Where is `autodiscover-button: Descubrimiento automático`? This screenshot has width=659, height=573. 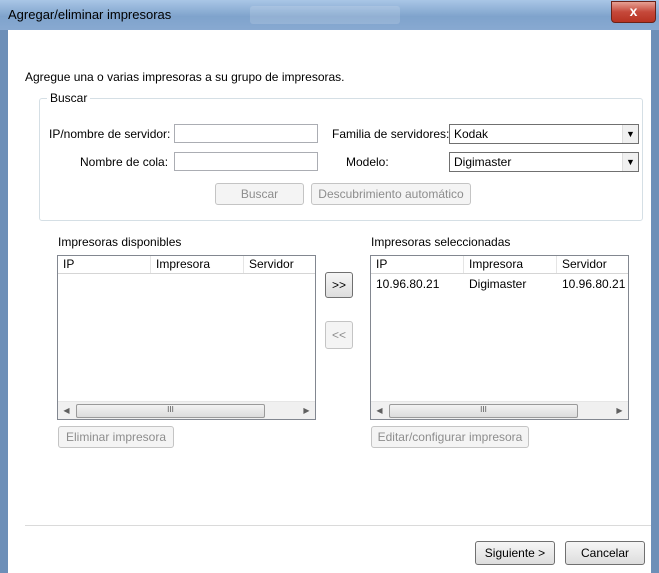 autodiscover-button: Descubrimiento automático is located at coordinates (391, 194).